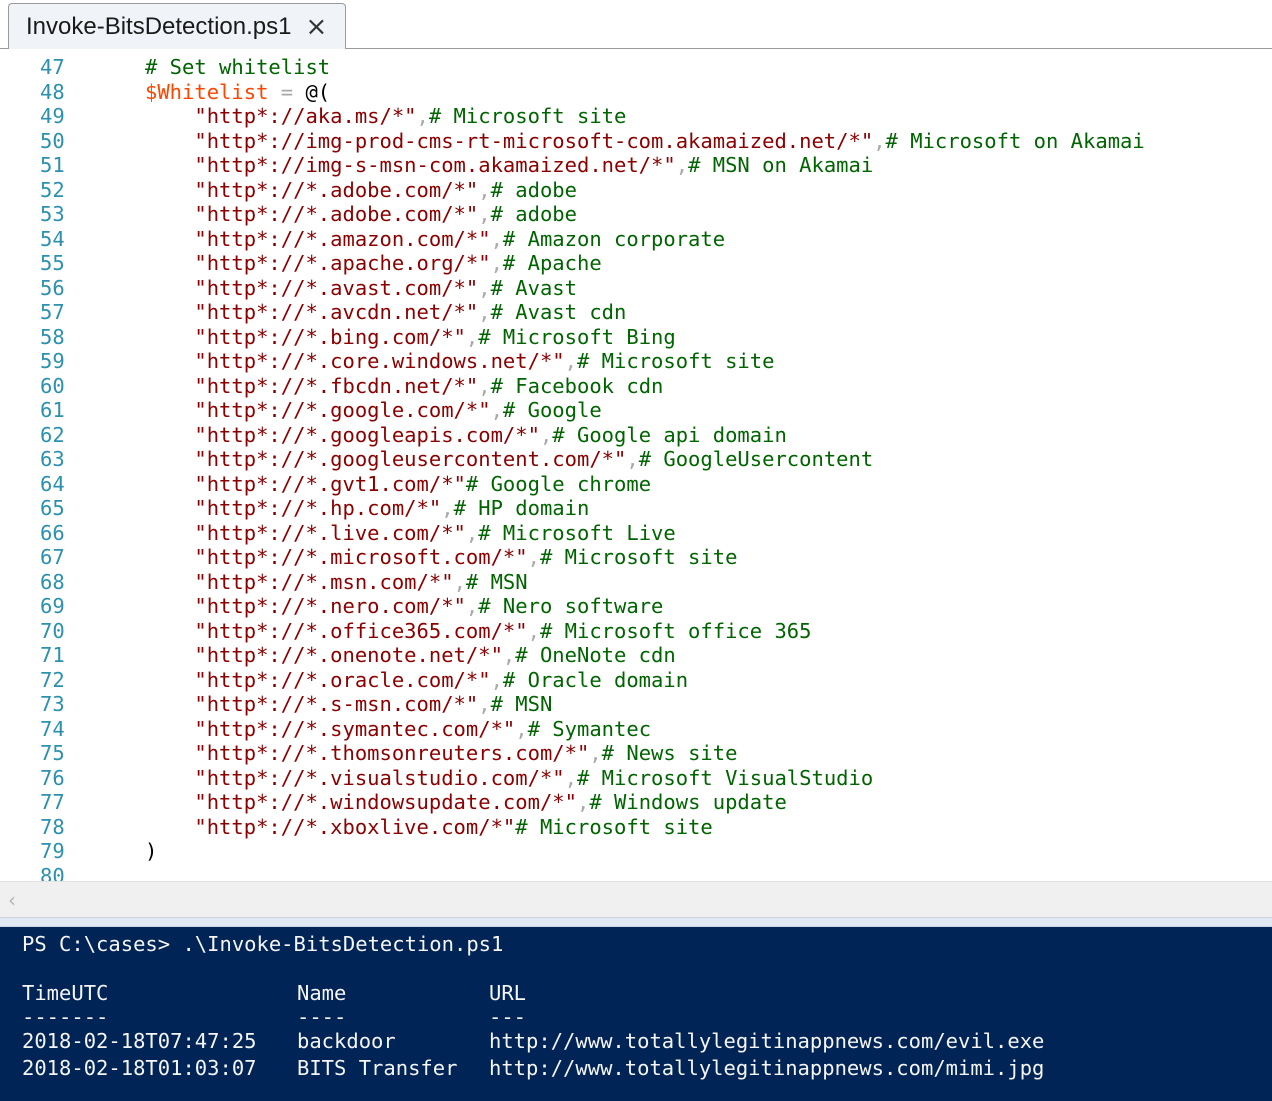  I want to click on string-token: "http*://*.googleusercontent.com/*", so click(386, 459).